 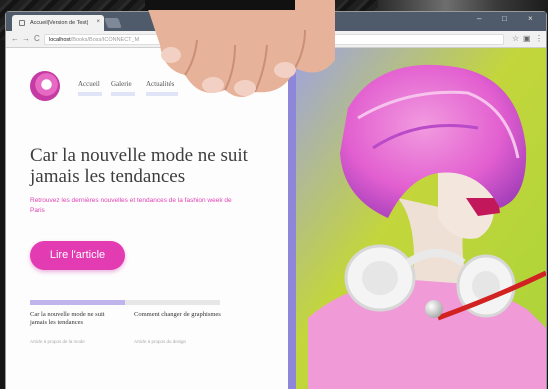 I want to click on card-meta-1: Article à propos de la mode, so click(x=57, y=341).